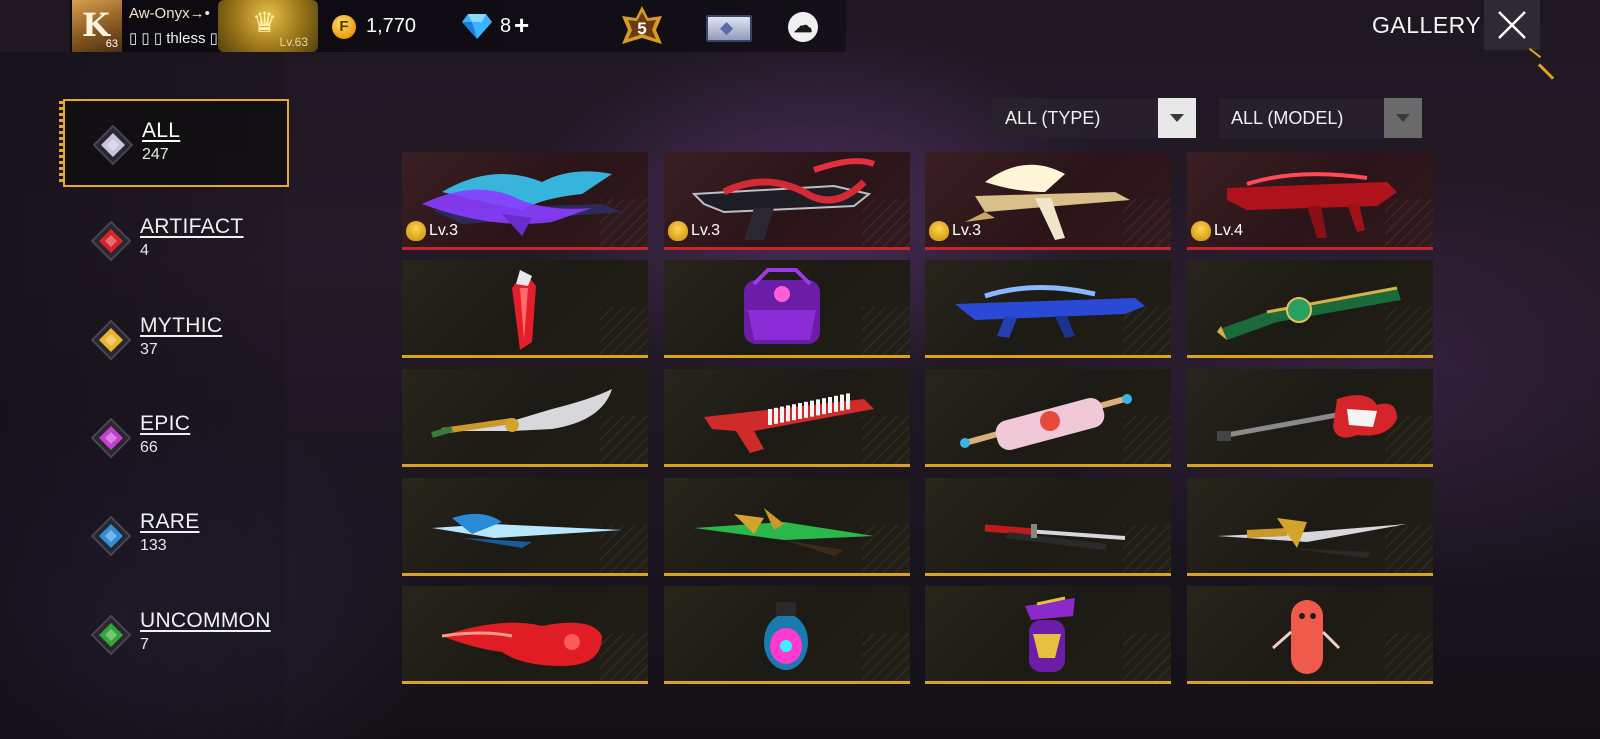 Image resolution: width=1600 pixels, height=739 pixels. Describe the element at coordinates (1048, 201) in the screenshot. I see `gallery-item-winged-rifle: Lv.3` at that location.